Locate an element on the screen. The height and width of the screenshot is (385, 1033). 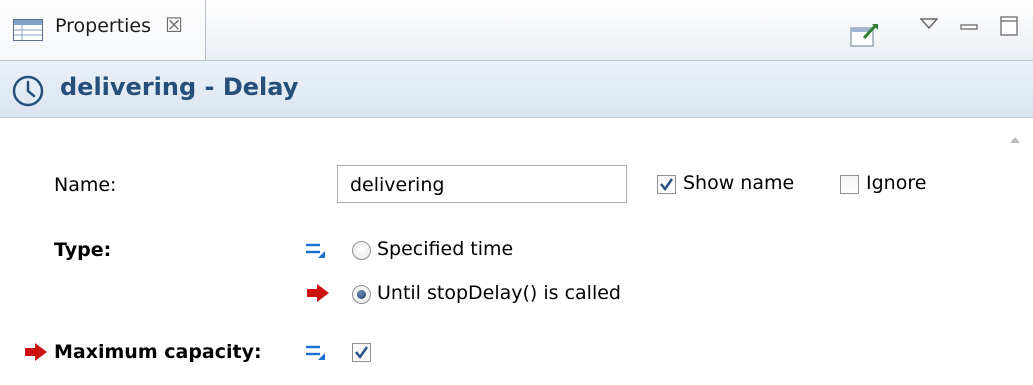
ignore-label: Ignore is located at coordinates (896, 183).